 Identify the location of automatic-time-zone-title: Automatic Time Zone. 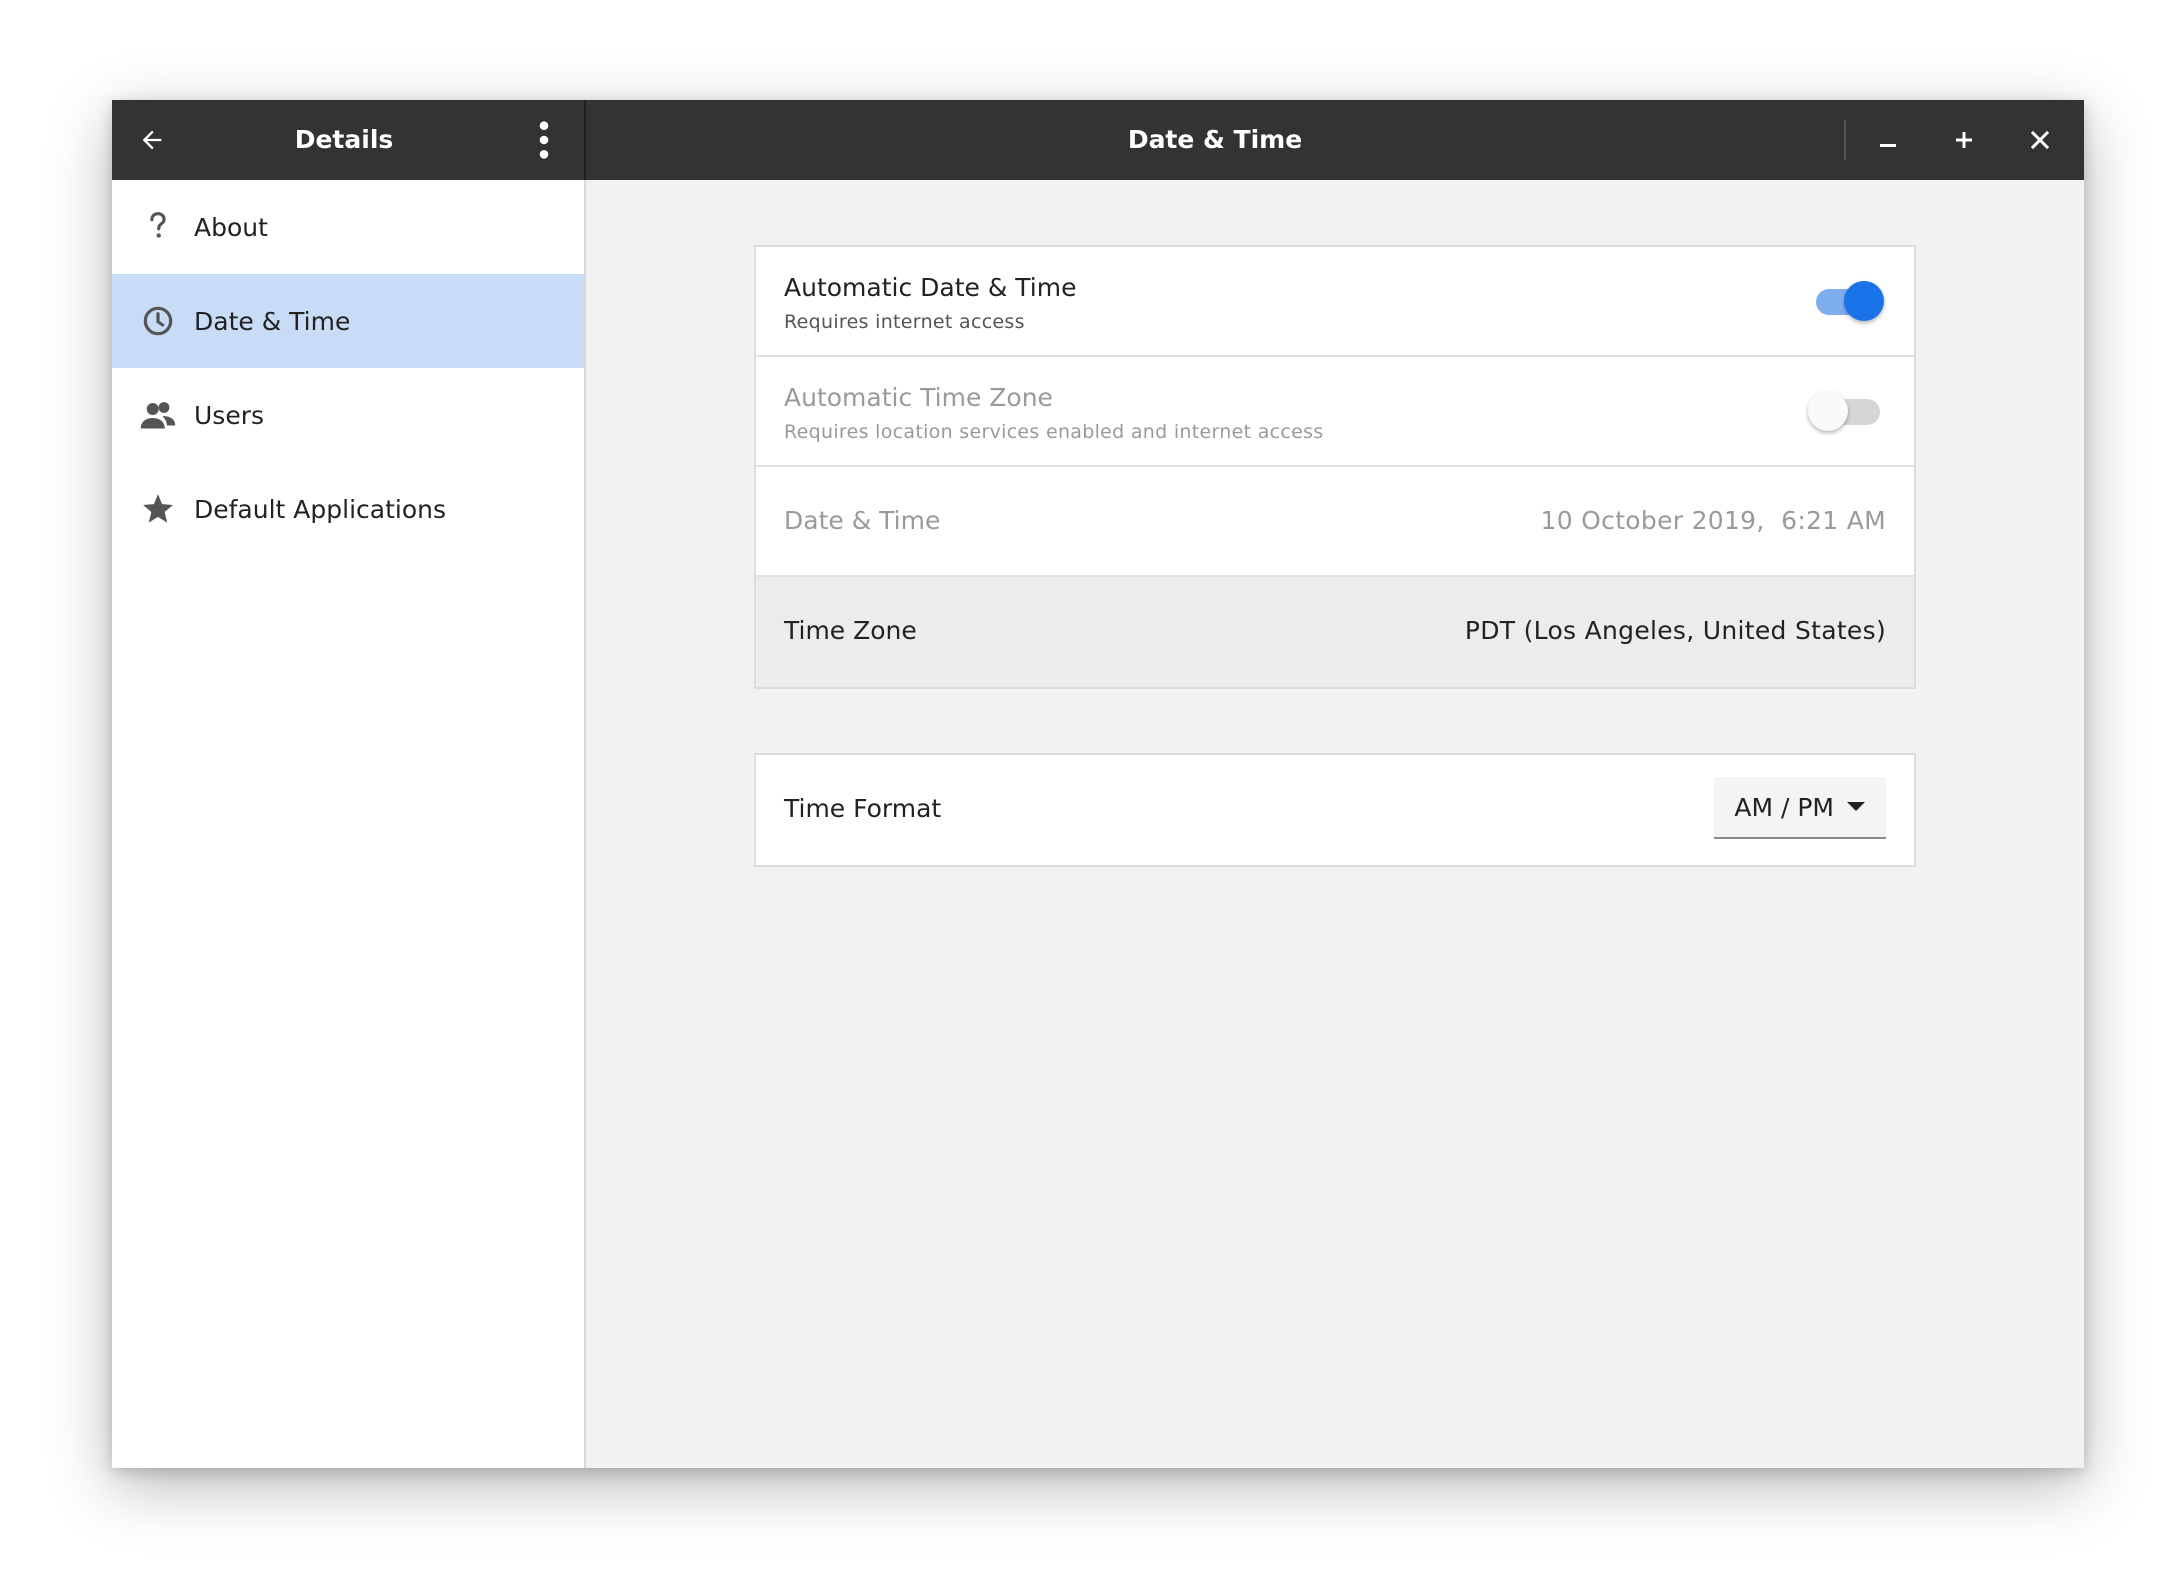
(918, 397).